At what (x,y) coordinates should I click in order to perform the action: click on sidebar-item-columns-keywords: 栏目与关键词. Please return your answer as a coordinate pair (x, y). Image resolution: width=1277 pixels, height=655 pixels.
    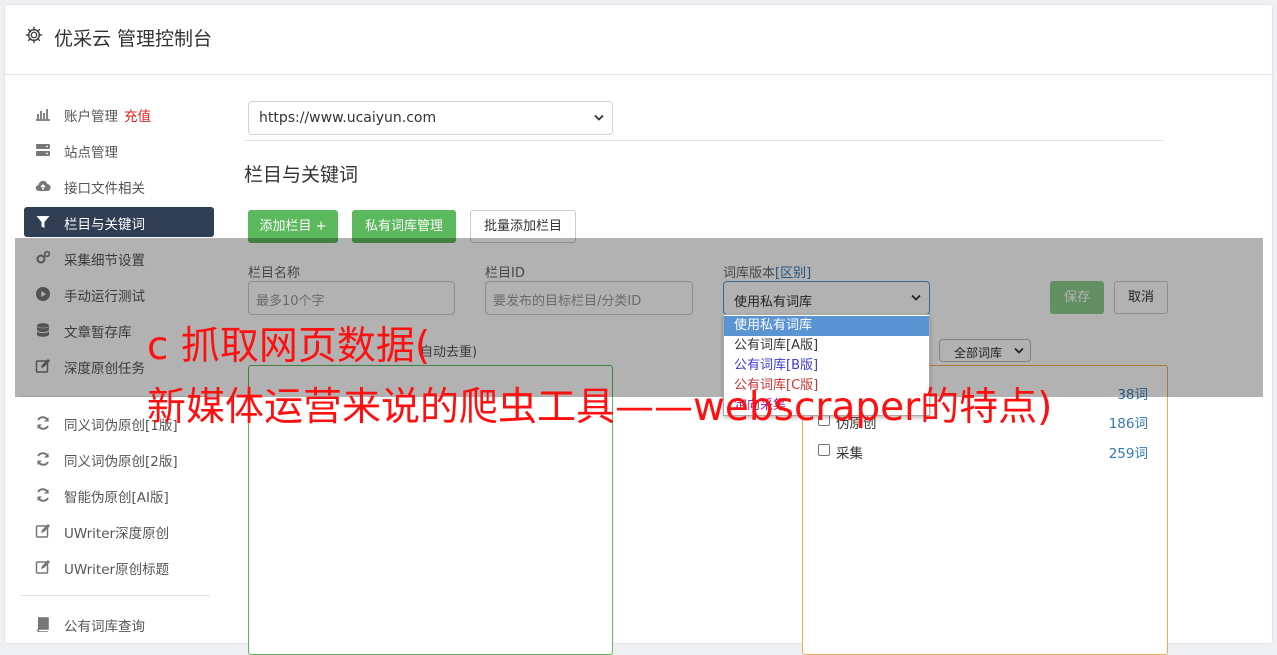
    Looking at the image, I should click on (119, 222).